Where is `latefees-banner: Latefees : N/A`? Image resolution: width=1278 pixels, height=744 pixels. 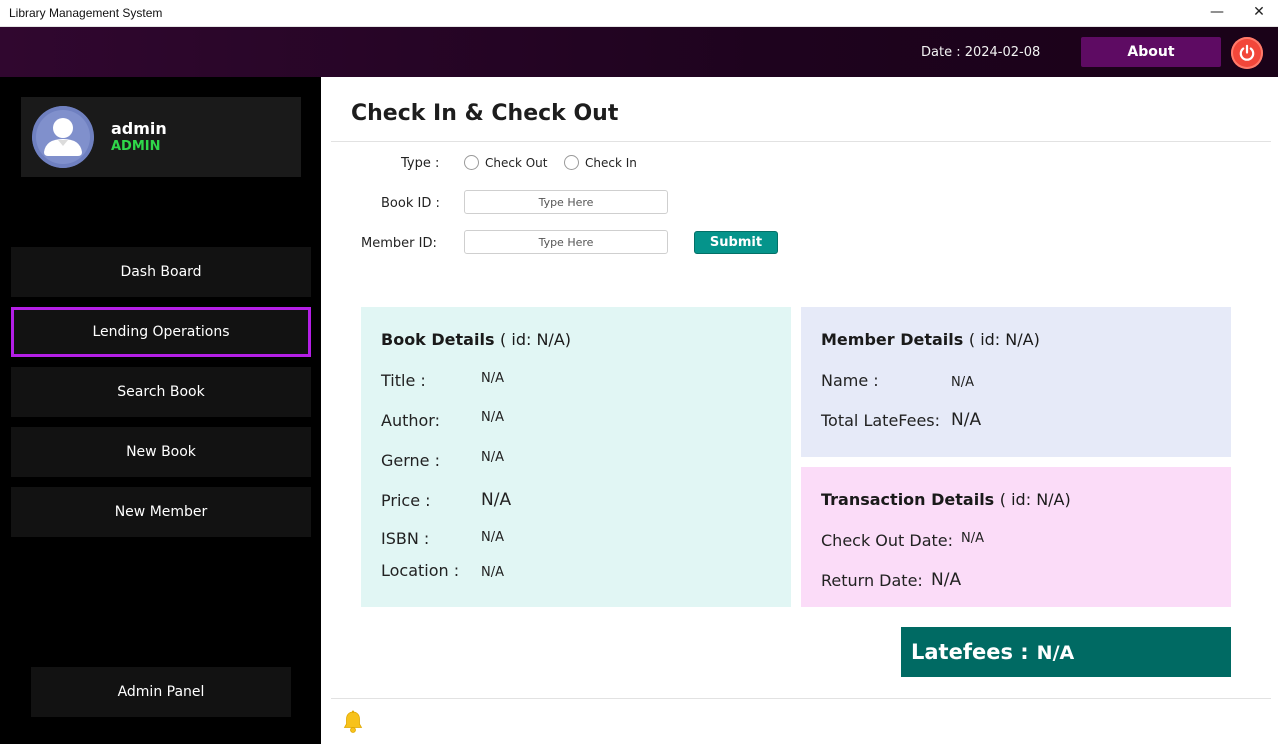 latefees-banner: Latefees : N/A is located at coordinates (1066, 652).